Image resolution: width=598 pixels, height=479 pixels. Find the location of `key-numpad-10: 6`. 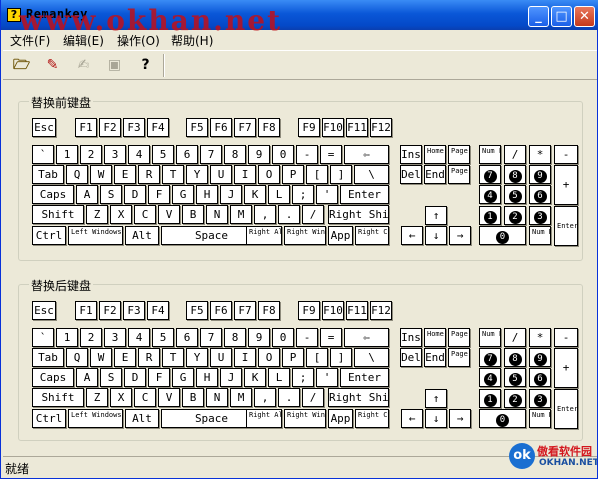

key-numpad-10: 6 is located at coordinates (540, 194).